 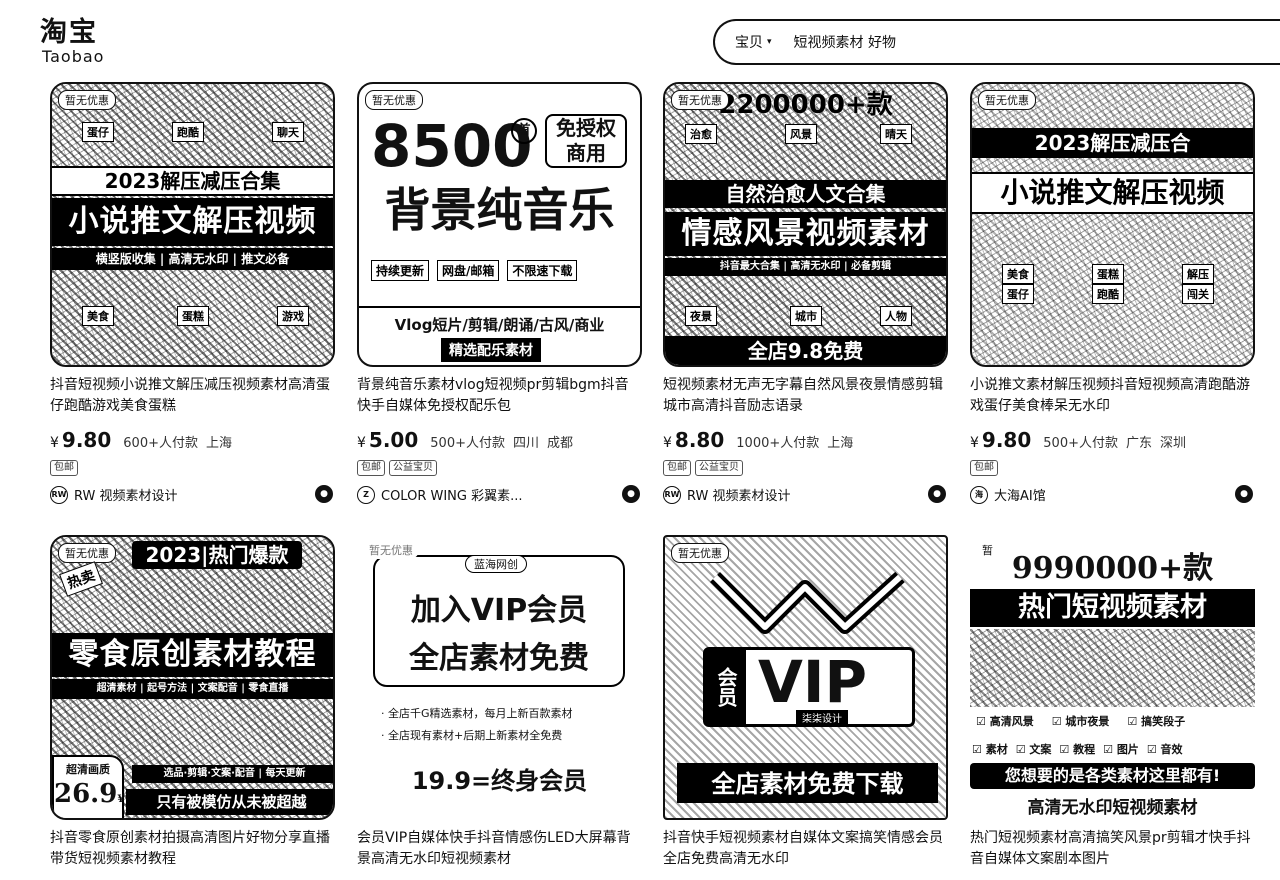 I want to click on product-thumbnail: 暂无优惠 会员 VIP 柒柒设计 全店素材免费下载, so click(x=805, y=677).